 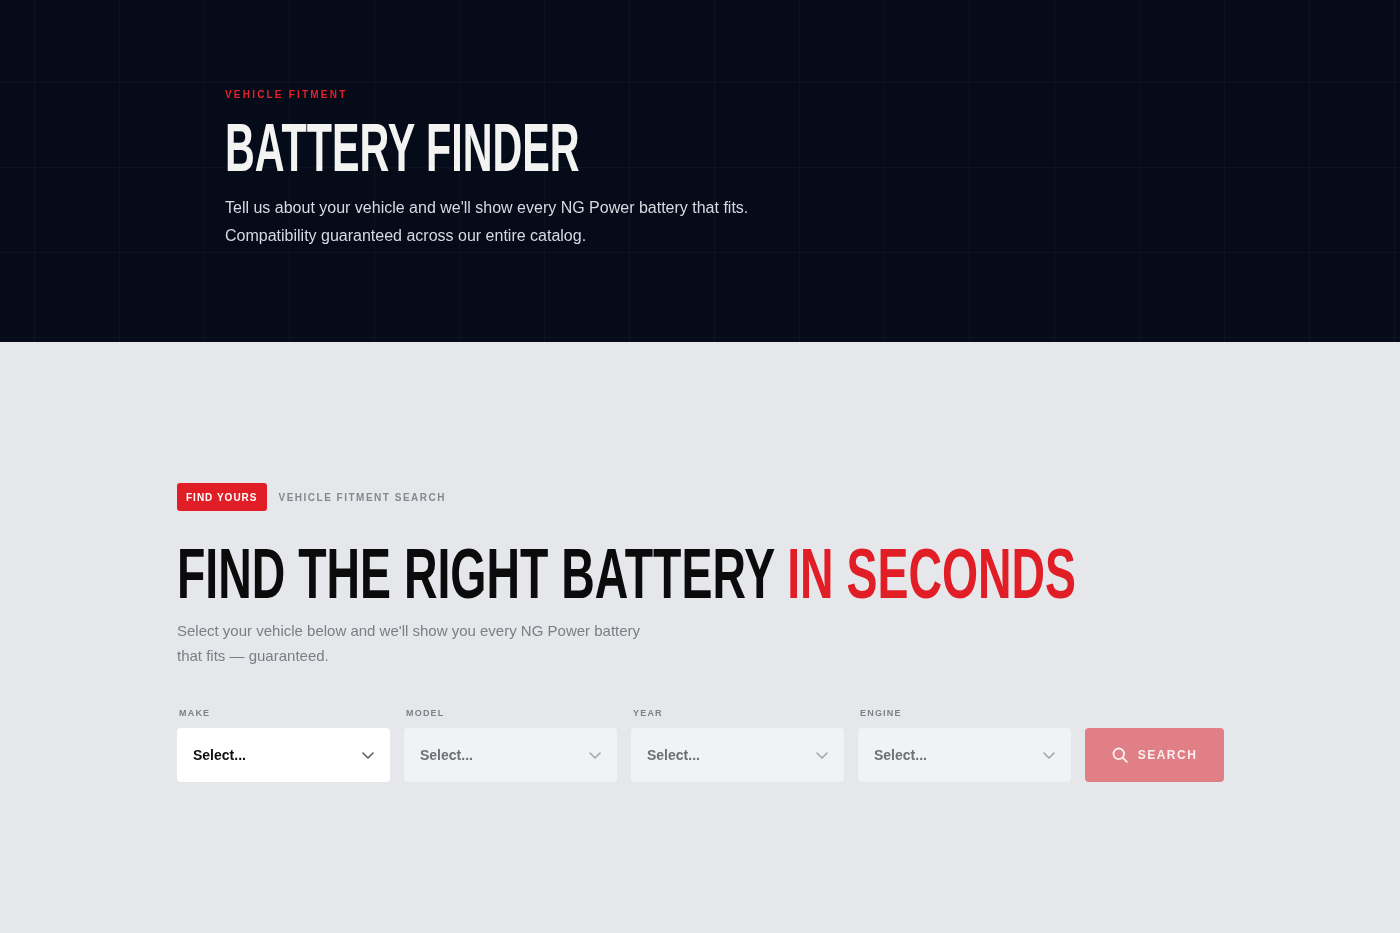 What do you see at coordinates (402, 148) in the screenshot?
I see `page-title: BATTERY FINDER` at bounding box center [402, 148].